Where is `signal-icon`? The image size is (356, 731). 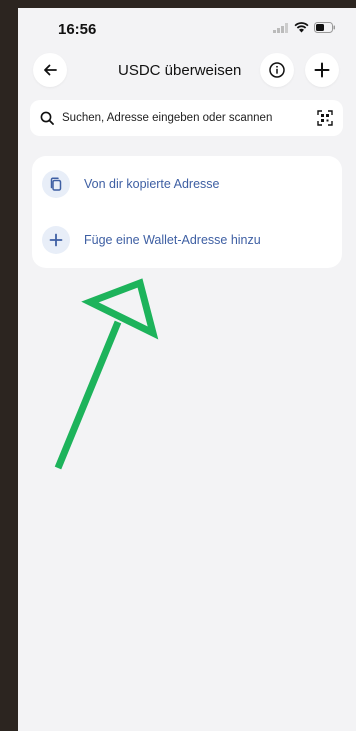
signal-icon is located at coordinates (280, 27).